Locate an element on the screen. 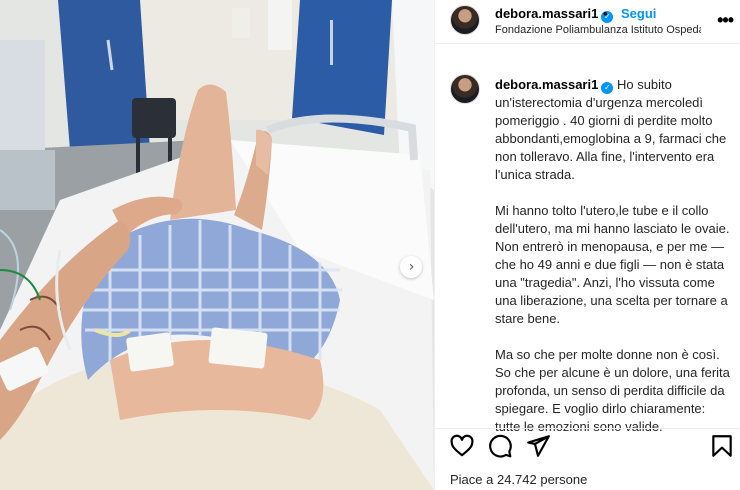 The width and height of the screenshot is (740, 490). username-link: debora.massari1 ✓ is located at coordinates (554, 14).